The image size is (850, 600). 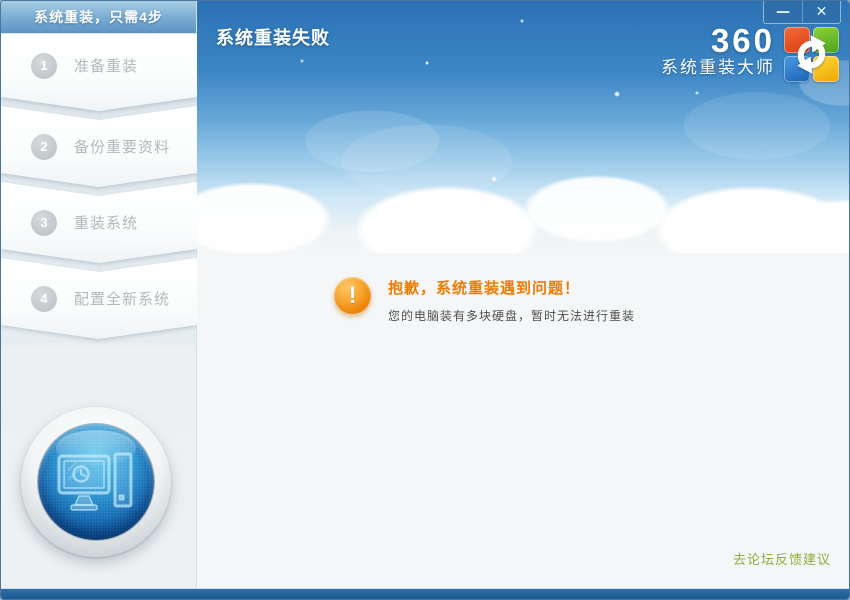 What do you see at coordinates (742, 40) in the screenshot?
I see `brand-name: 360` at bounding box center [742, 40].